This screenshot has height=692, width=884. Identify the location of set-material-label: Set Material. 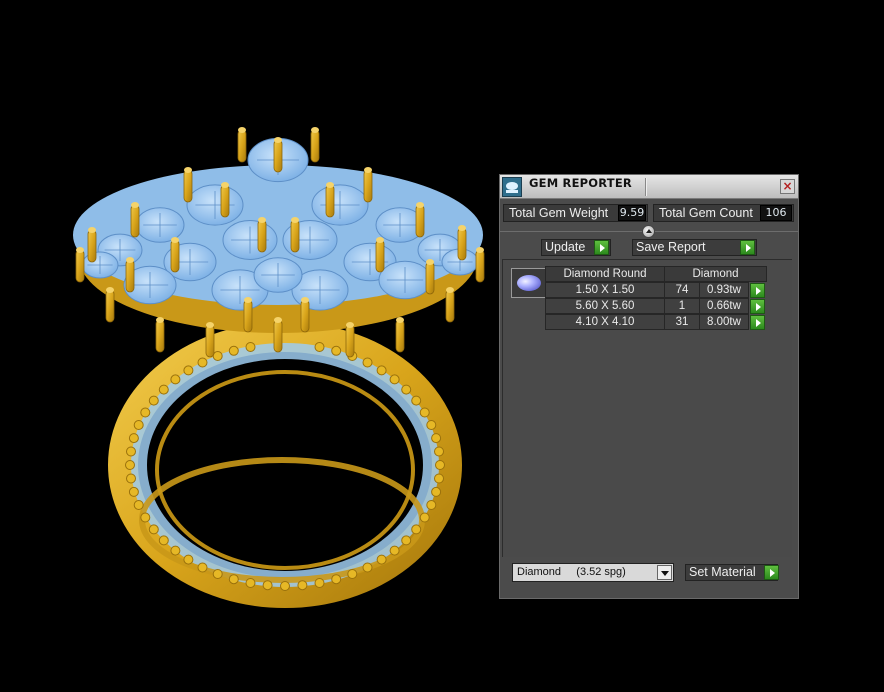
(722, 572).